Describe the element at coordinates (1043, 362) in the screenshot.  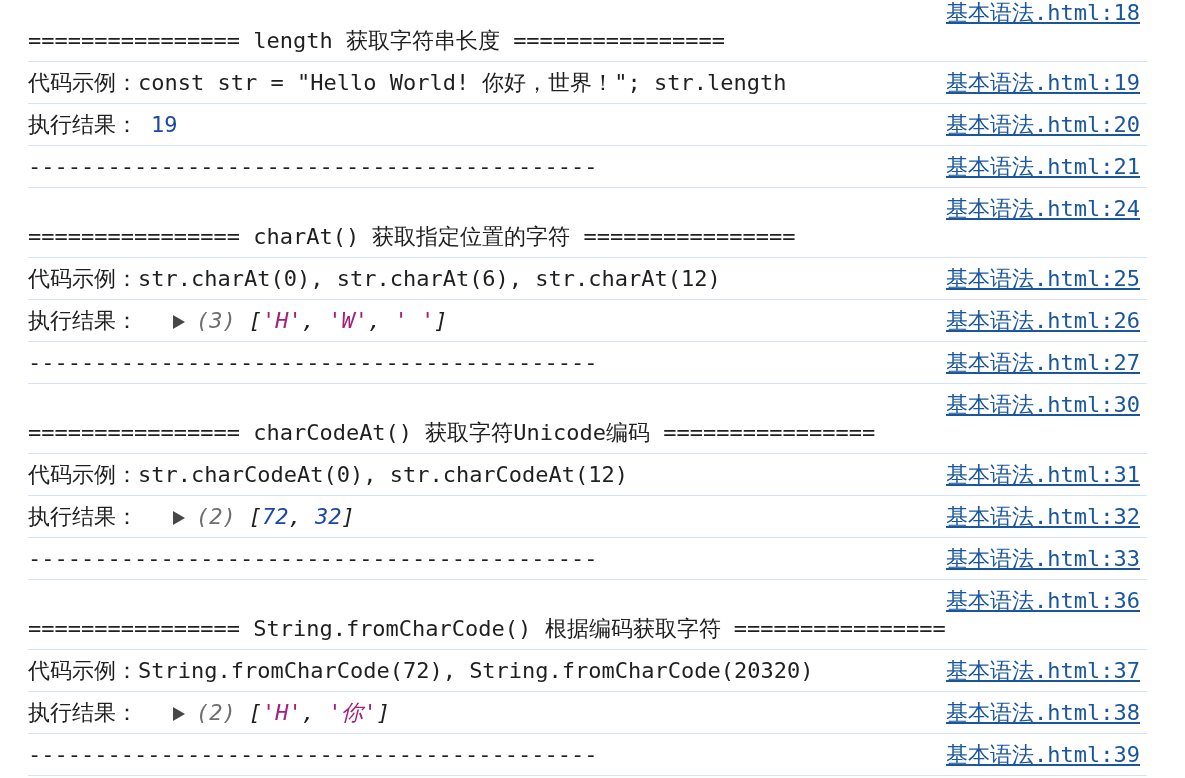
I see `source-link: 基本语法.html:27` at that location.